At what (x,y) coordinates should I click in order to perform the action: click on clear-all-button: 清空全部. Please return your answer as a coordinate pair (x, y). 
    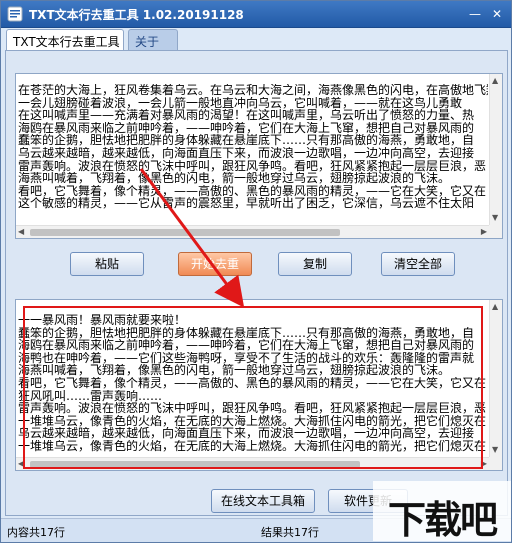
    Looking at the image, I should click on (418, 264).